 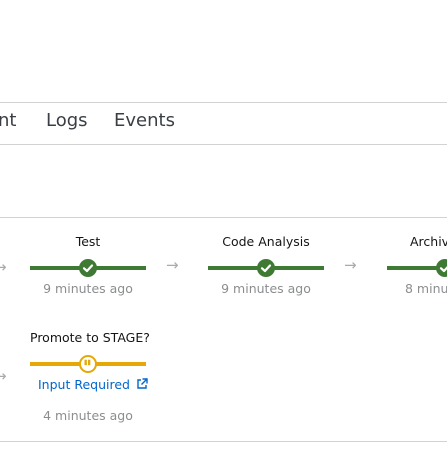 I want to click on tabs-divider, so click(x=223, y=144).